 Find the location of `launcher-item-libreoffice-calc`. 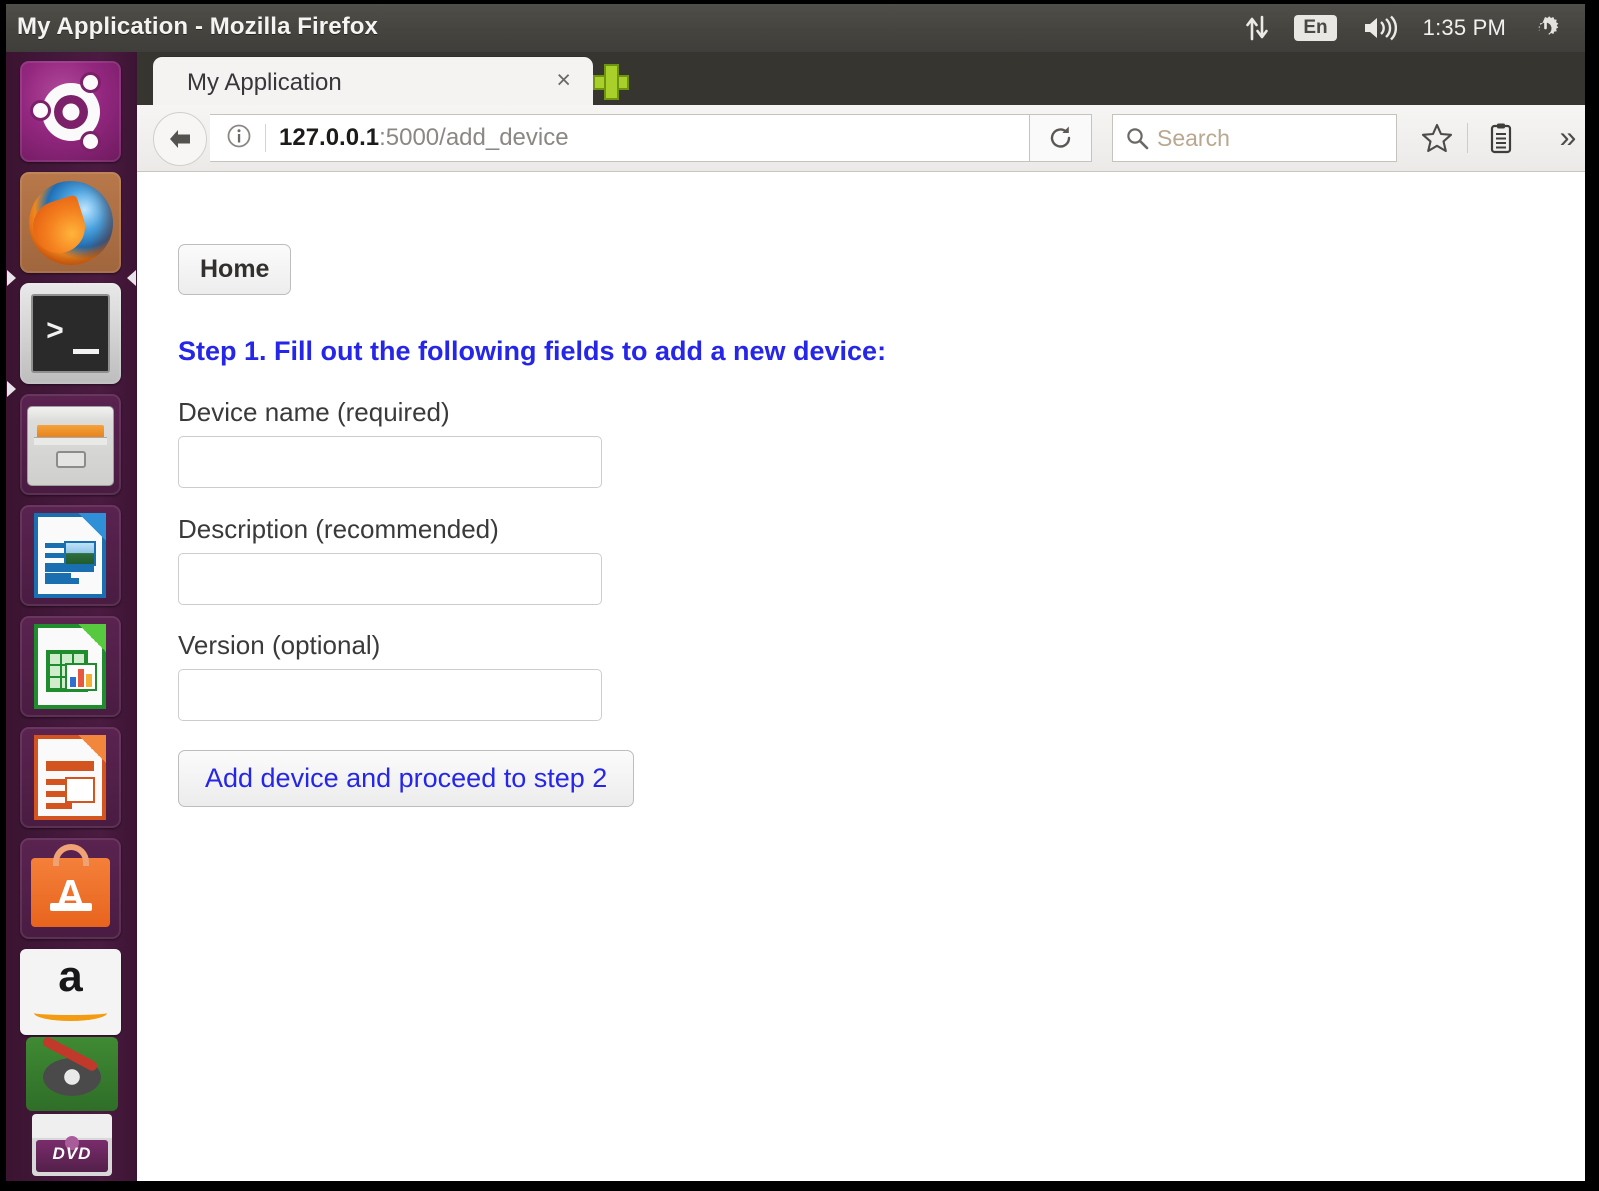

launcher-item-libreoffice-calc is located at coordinates (70, 666).